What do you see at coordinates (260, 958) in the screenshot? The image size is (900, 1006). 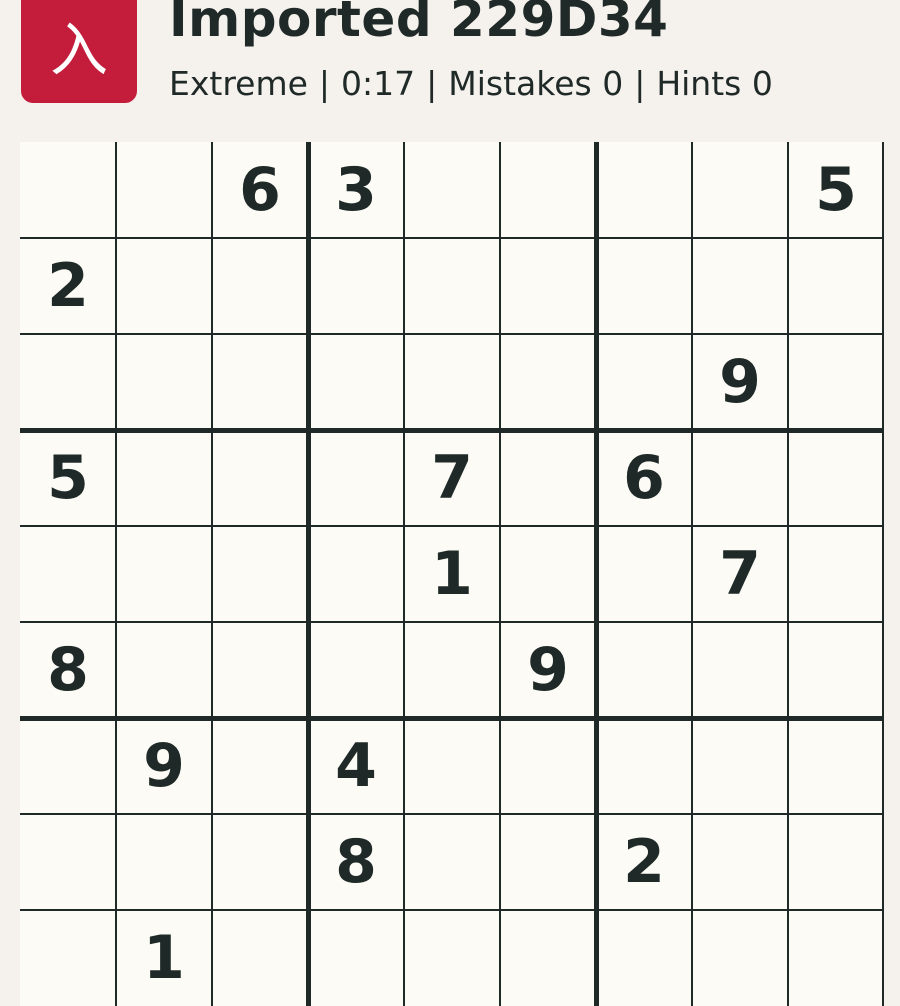 I see `sudoku-cell-r9c3` at bounding box center [260, 958].